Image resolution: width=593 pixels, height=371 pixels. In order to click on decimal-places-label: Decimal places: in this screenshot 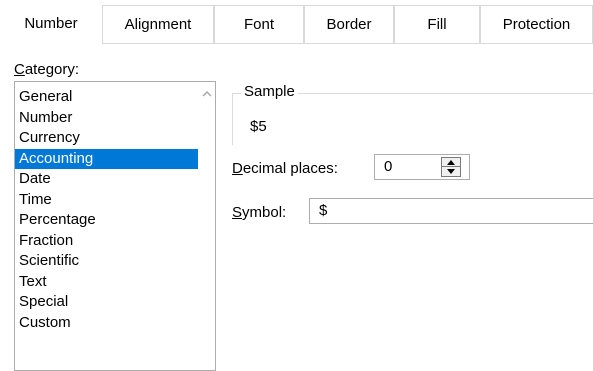, I will do `click(285, 168)`.